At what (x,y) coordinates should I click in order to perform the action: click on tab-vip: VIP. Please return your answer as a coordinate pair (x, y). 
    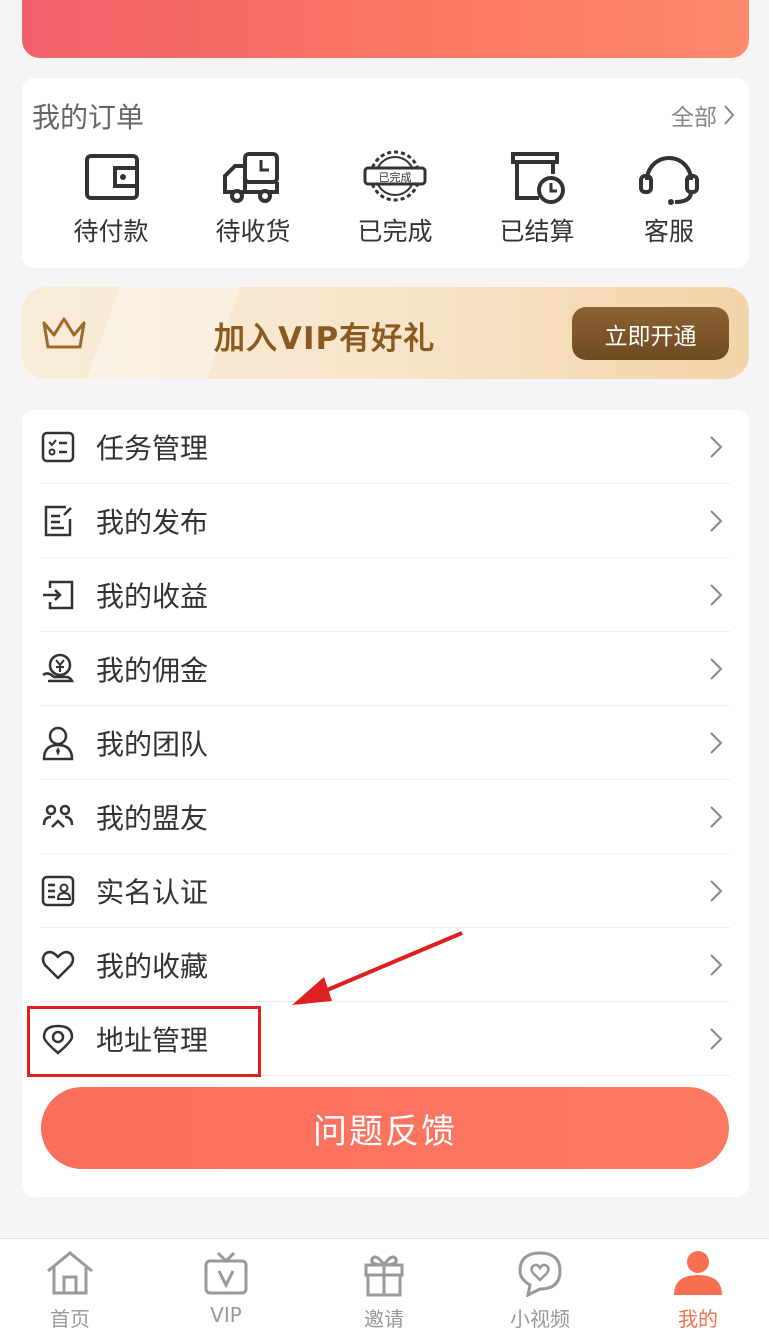
    Looking at the image, I should click on (226, 1292).